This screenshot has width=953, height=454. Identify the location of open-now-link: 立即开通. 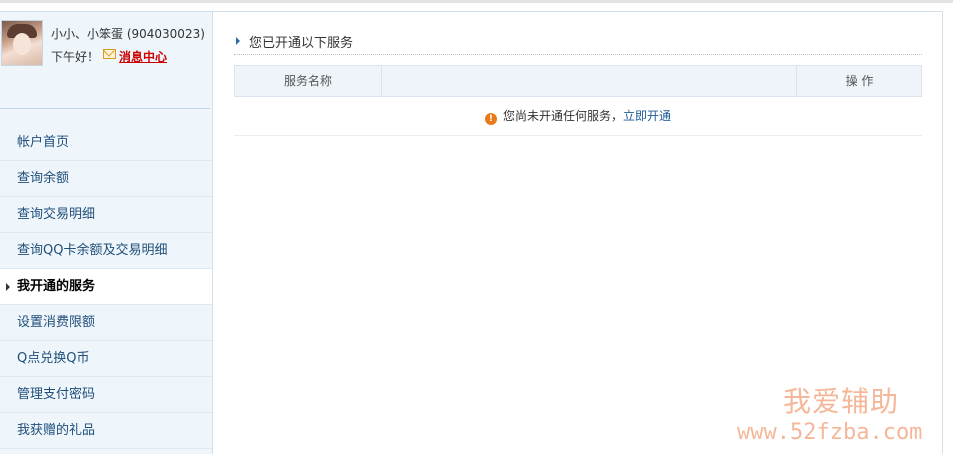
(647, 116).